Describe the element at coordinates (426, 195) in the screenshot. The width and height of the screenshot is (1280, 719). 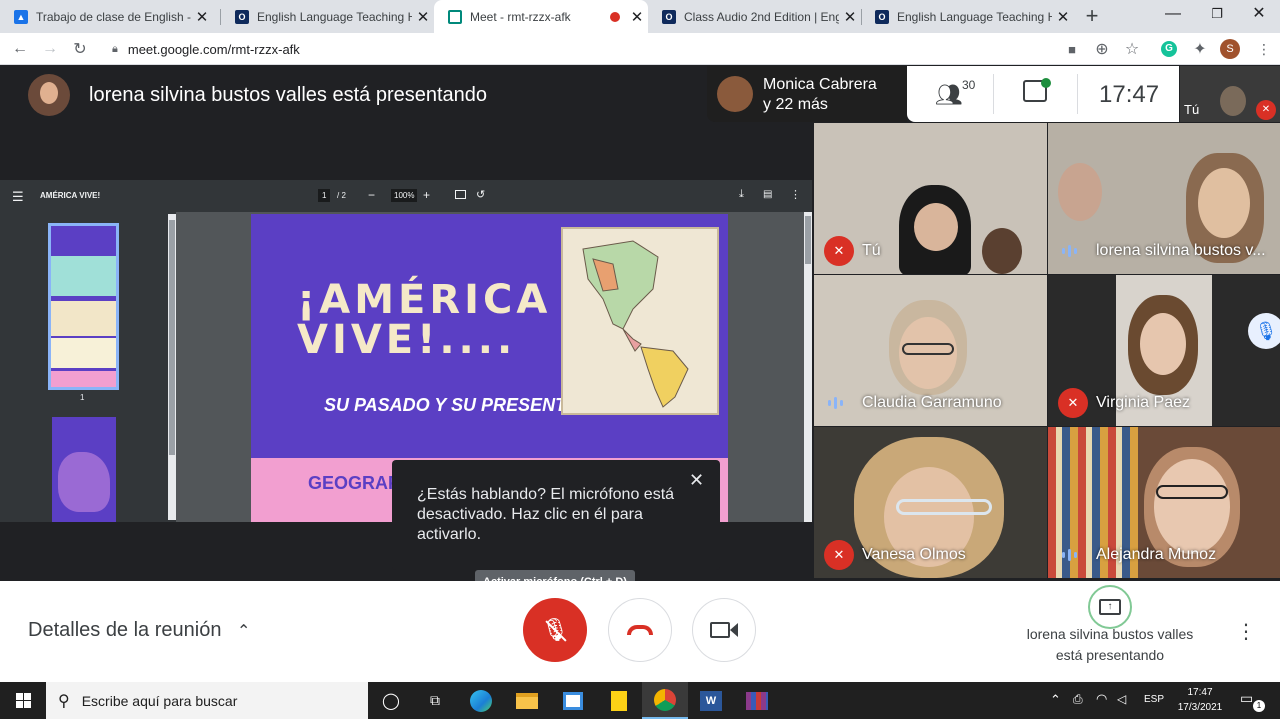
I see `zoom-in-icon: +` at that location.